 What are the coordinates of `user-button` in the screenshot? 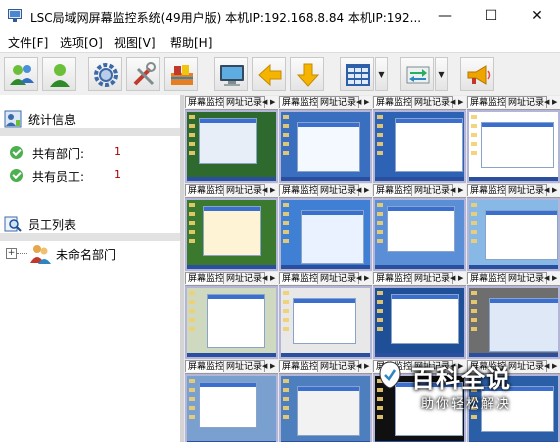 It's located at (59, 74).